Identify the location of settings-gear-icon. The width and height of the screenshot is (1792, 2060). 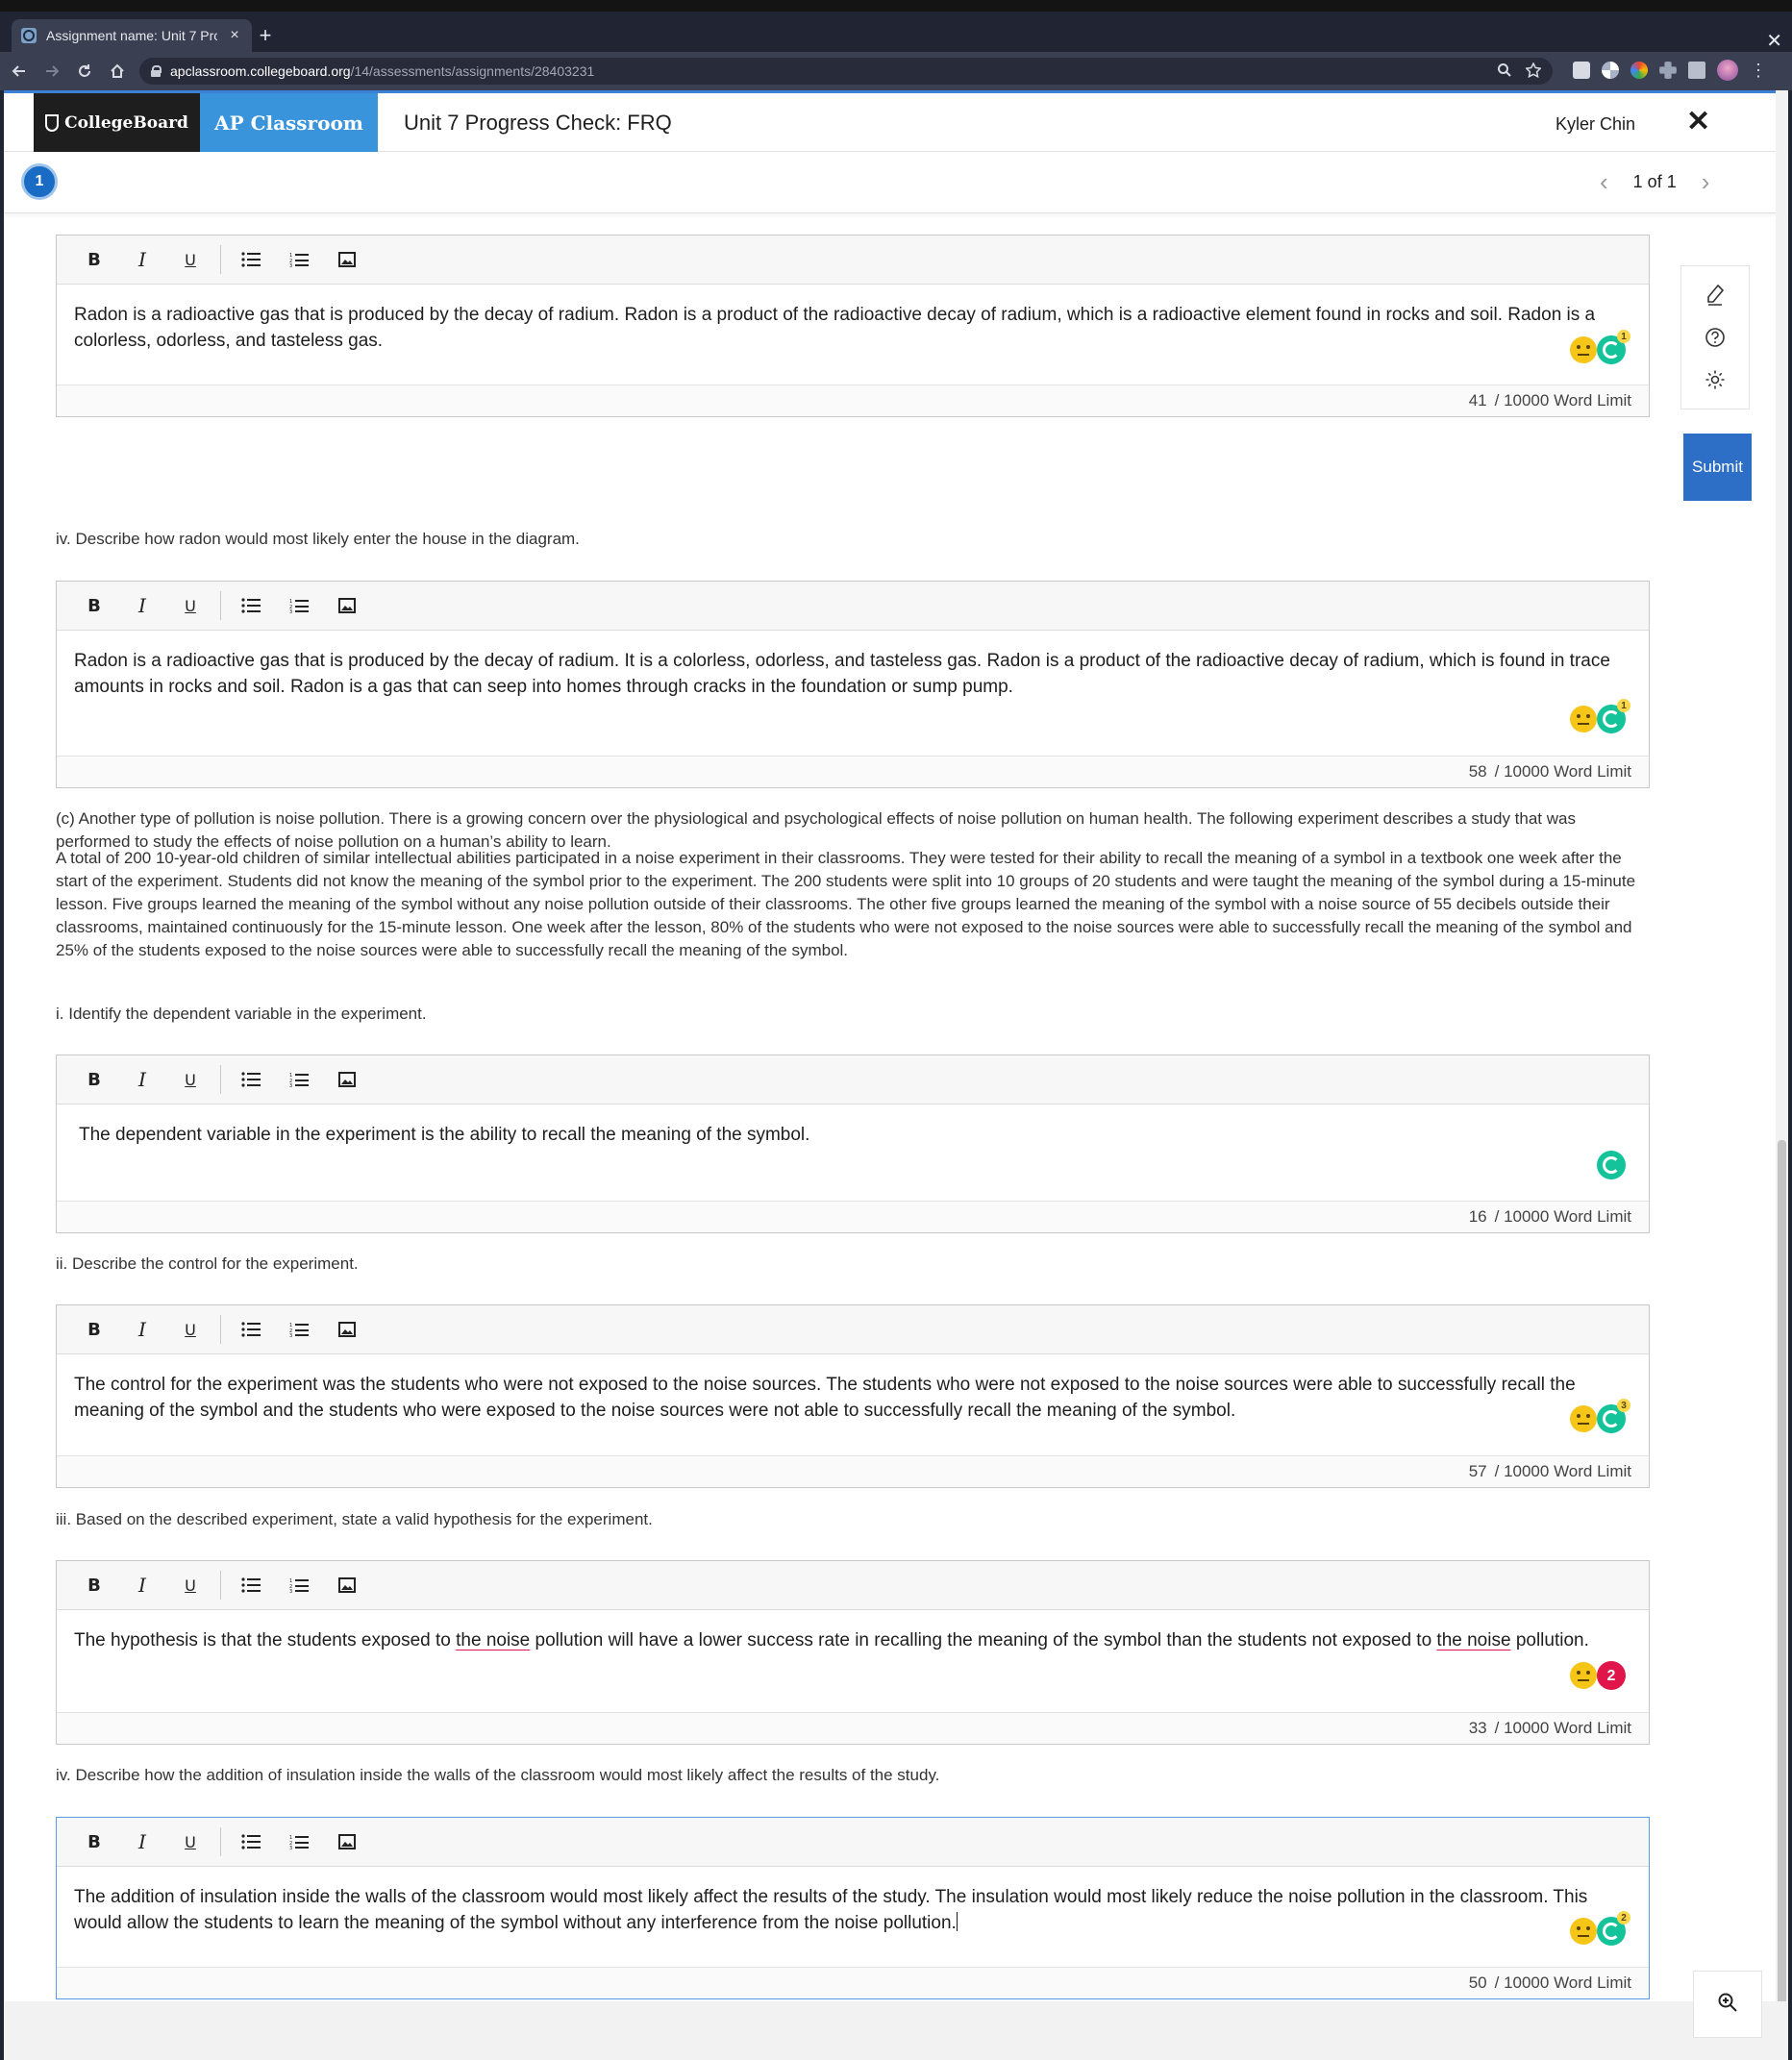
(1715, 380).